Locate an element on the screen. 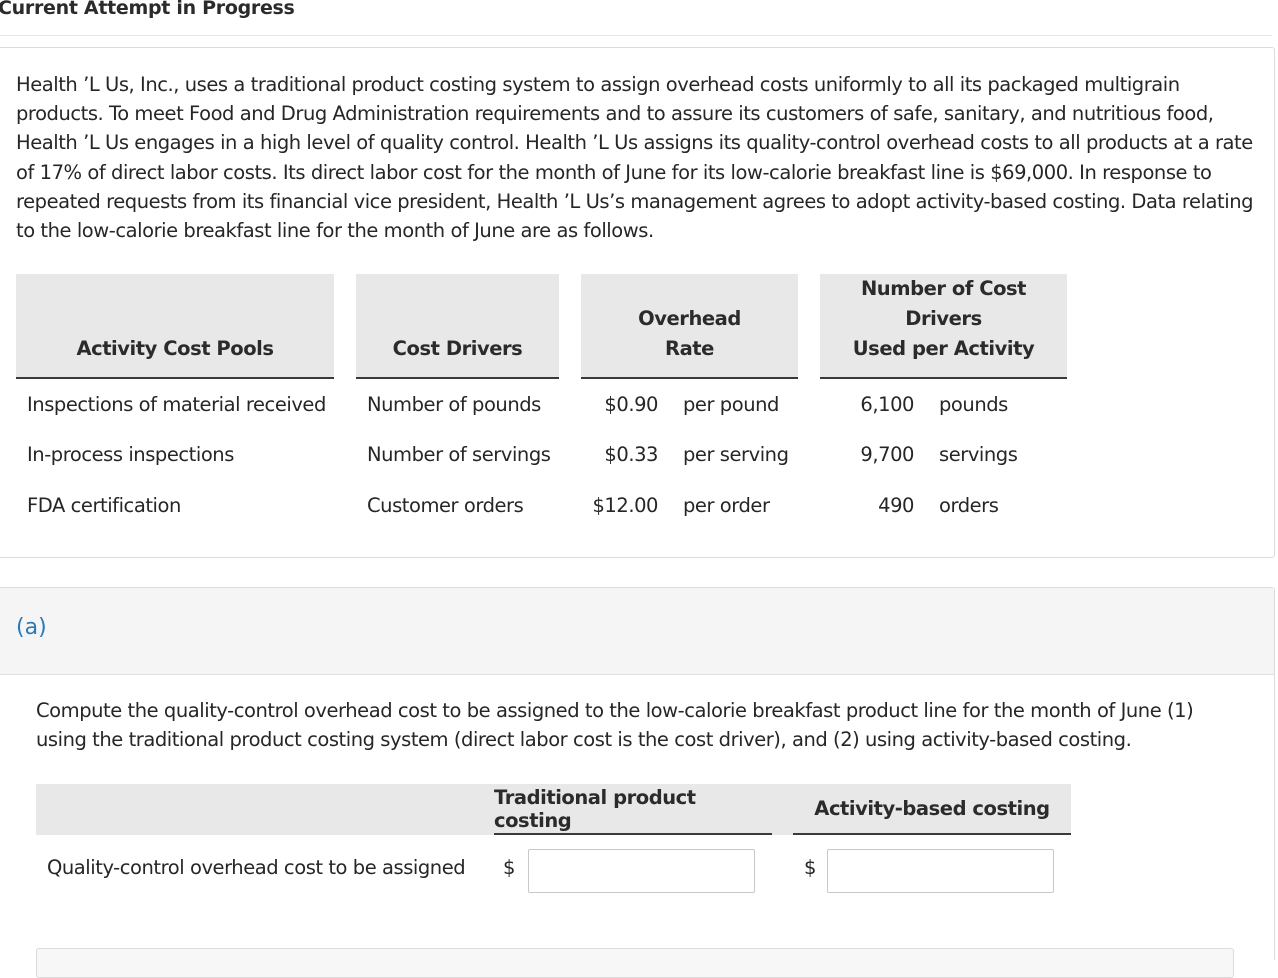 This screenshot has width=1278, height=978. traditional-costing-input is located at coordinates (641, 871).